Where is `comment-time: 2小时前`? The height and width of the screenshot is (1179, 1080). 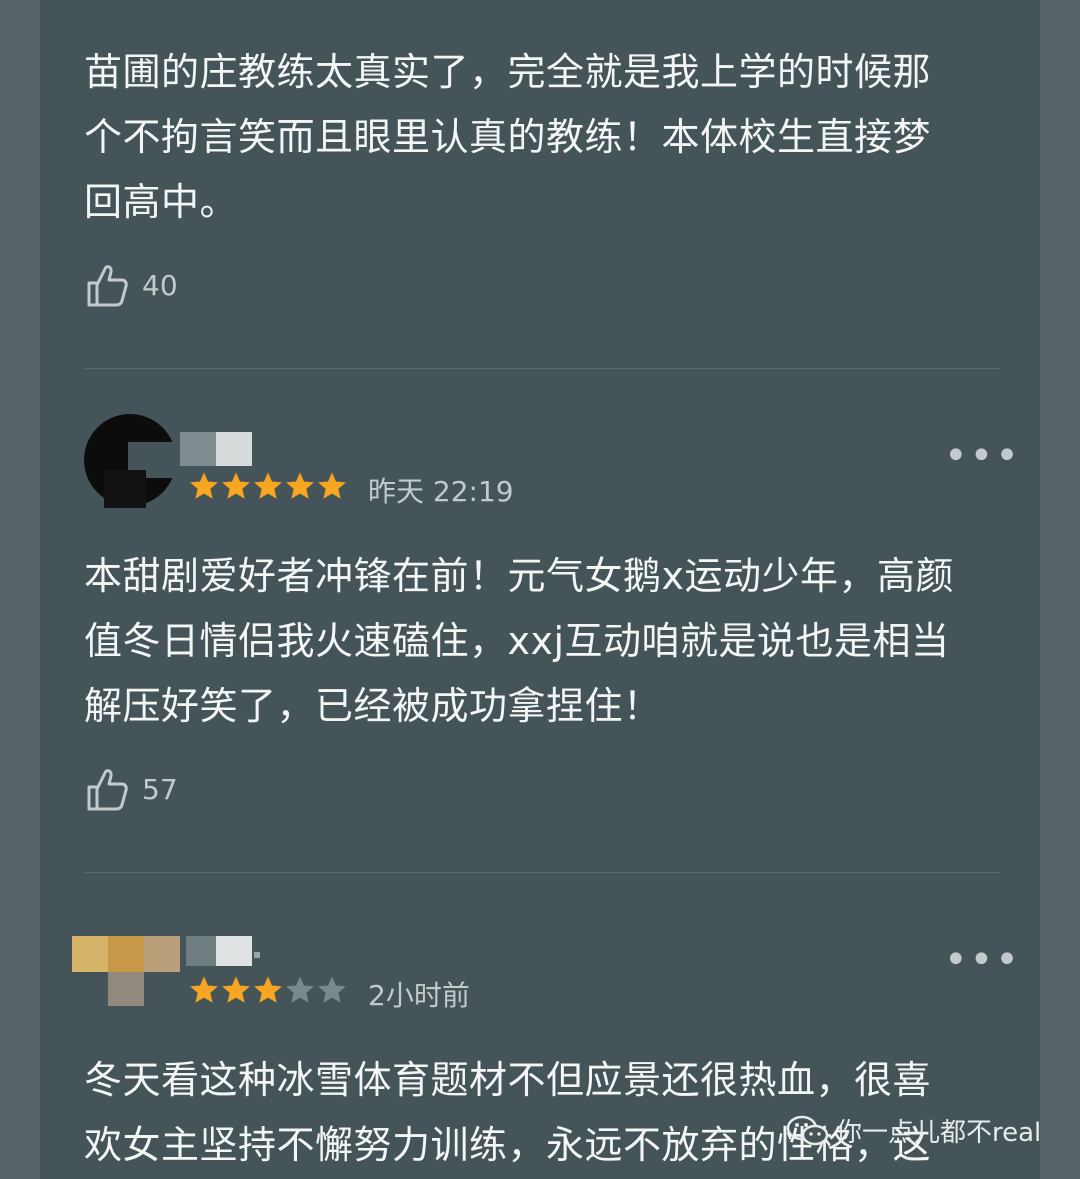
comment-time: 2小时前 is located at coordinates (419, 995).